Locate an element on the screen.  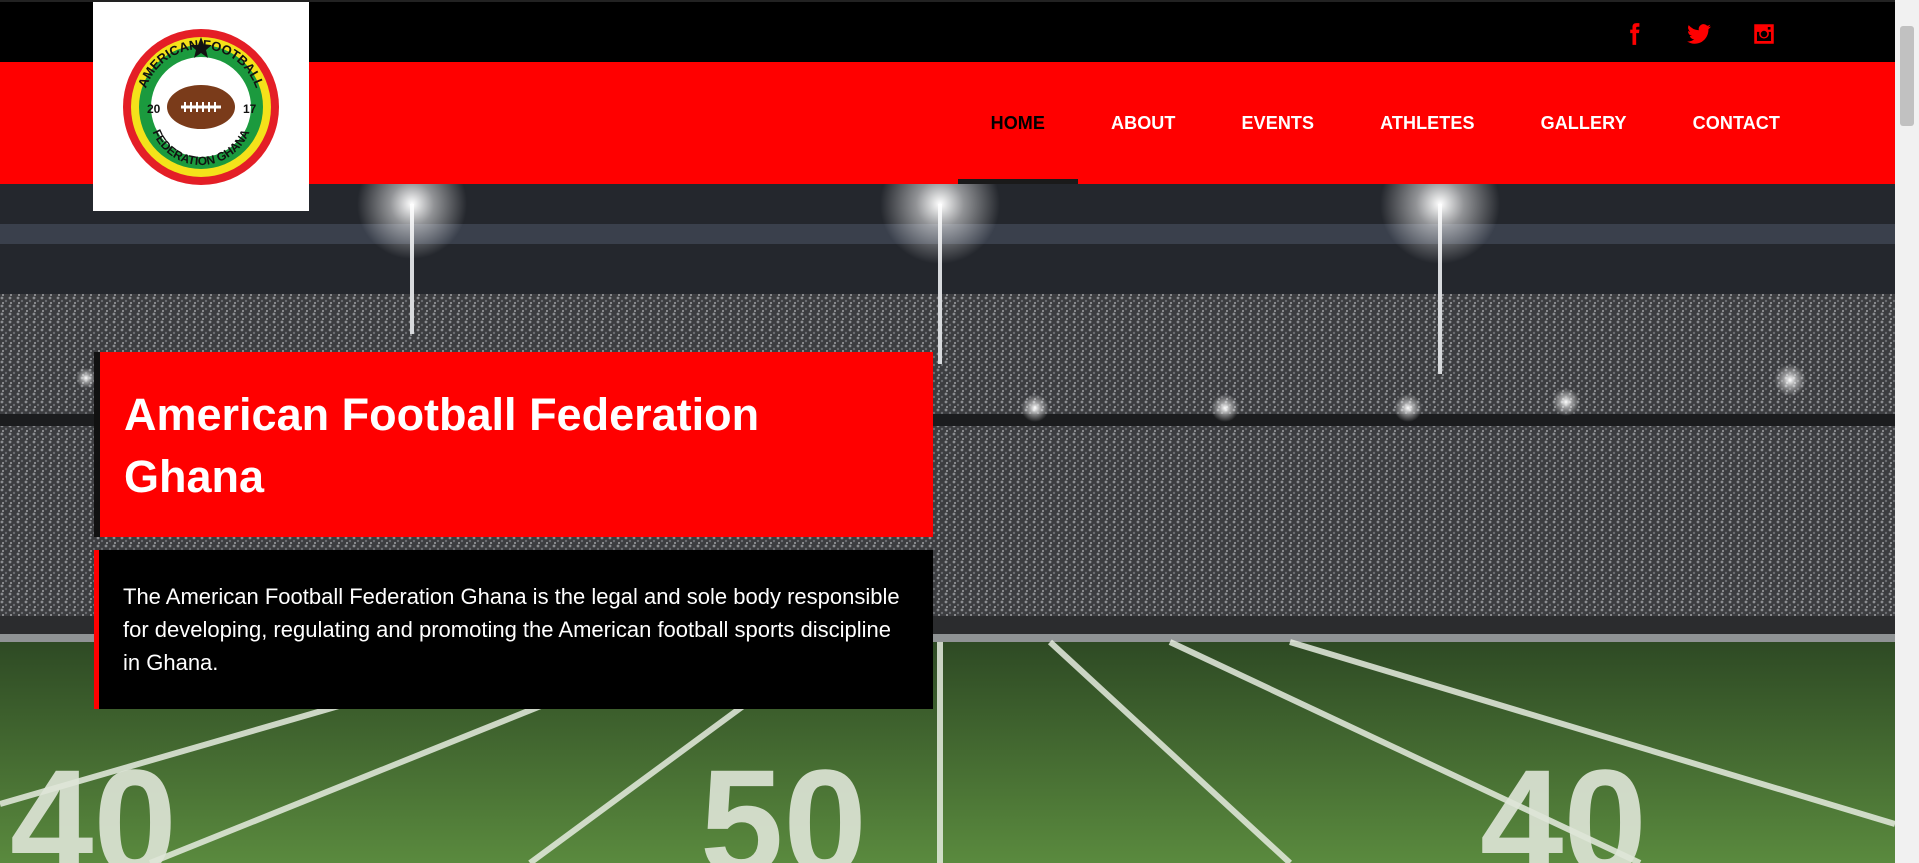
nav-item-contact: CONTACT is located at coordinates (1736, 123).